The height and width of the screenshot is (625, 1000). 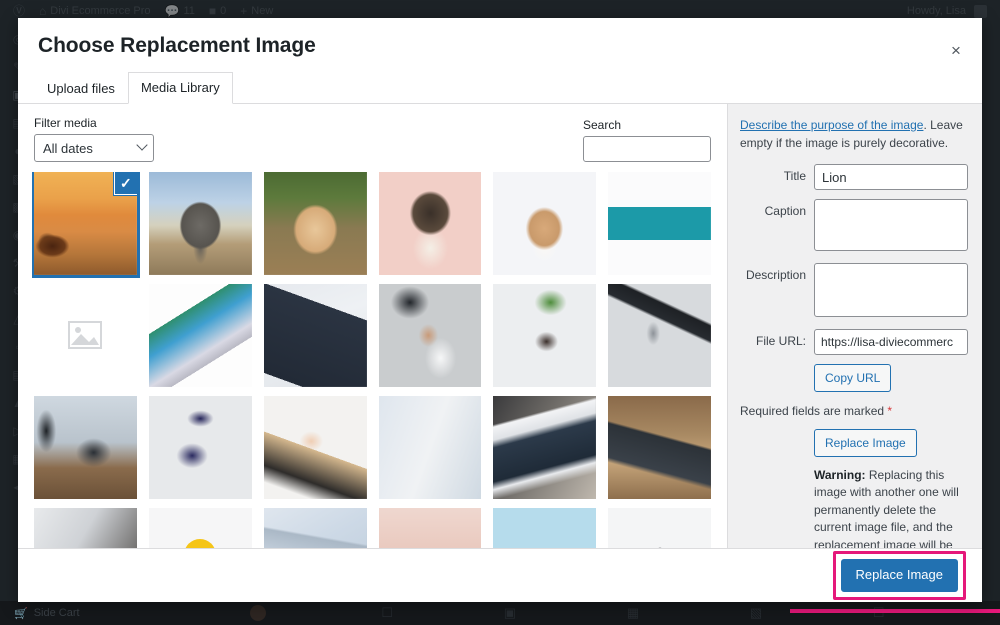 What do you see at coordinates (879, 613) in the screenshot?
I see `phone-icon: ☐` at bounding box center [879, 613].